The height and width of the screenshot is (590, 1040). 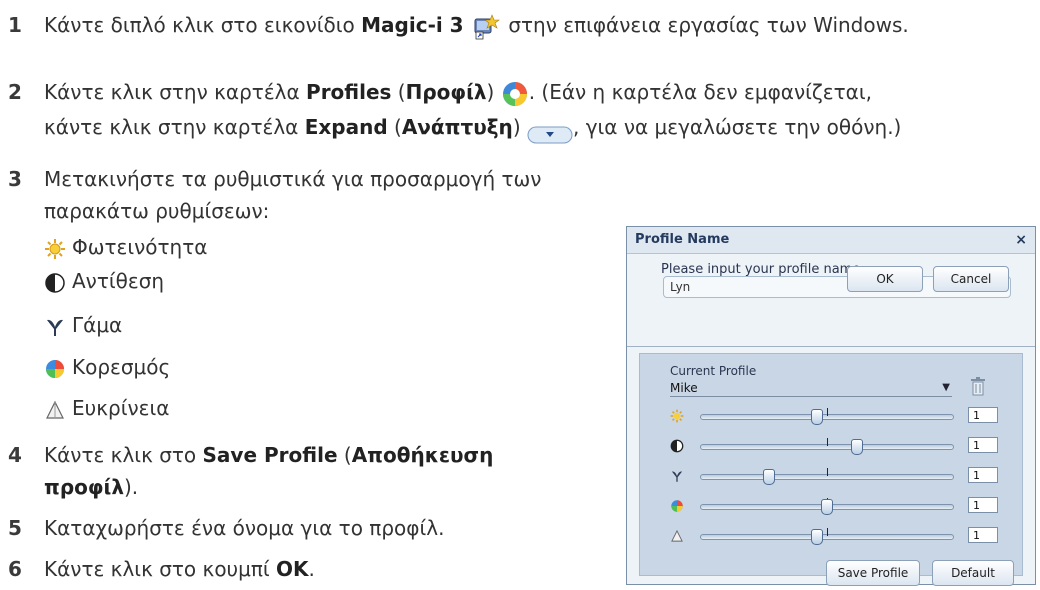 I want to click on ok-button: OK, so click(x=885, y=279).